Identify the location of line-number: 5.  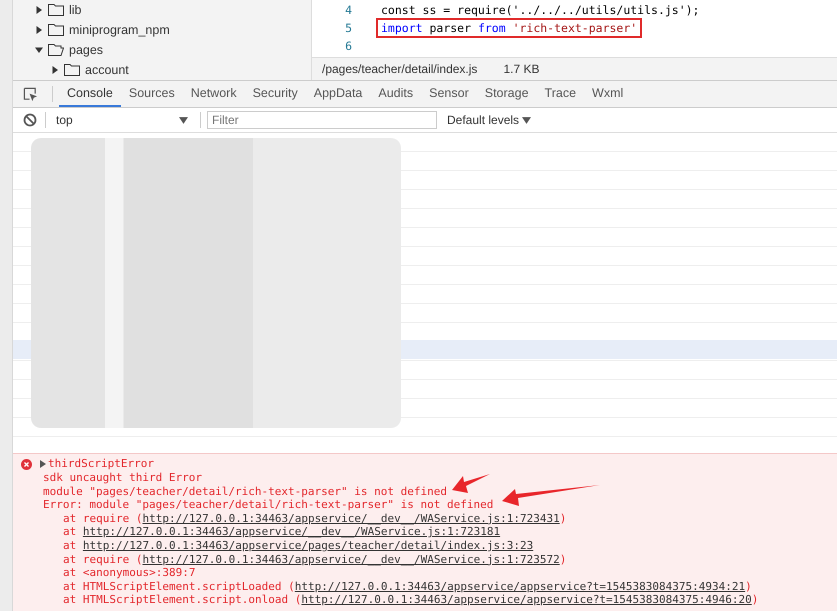
(348, 28).